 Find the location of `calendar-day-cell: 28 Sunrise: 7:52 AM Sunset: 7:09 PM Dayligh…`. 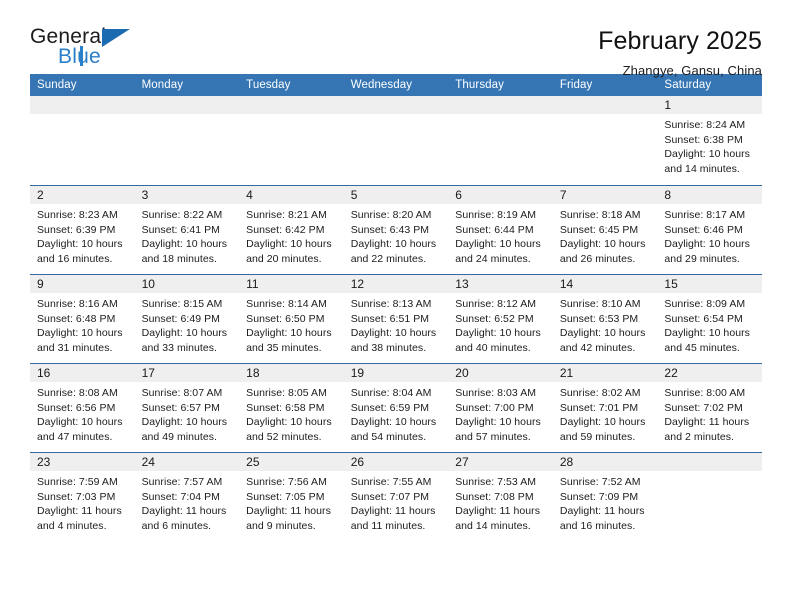

calendar-day-cell: 28 Sunrise: 7:52 AM Sunset: 7:09 PM Dayligh… is located at coordinates (605, 496).